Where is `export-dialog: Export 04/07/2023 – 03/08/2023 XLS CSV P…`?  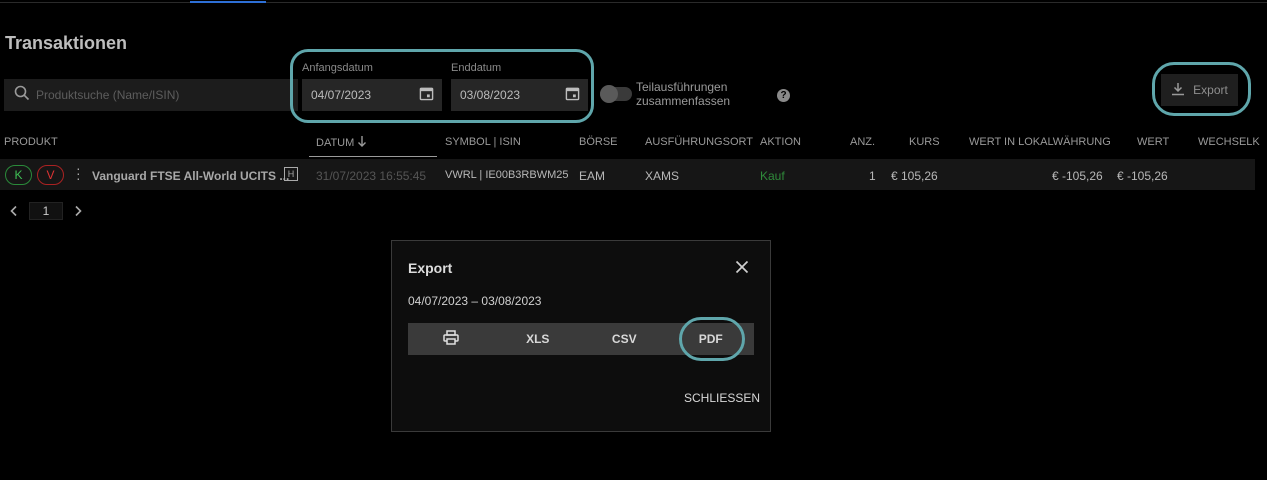
export-dialog: Export 04/07/2023 – 03/08/2023 XLS CSV P… is located at coordinates (581, 336).